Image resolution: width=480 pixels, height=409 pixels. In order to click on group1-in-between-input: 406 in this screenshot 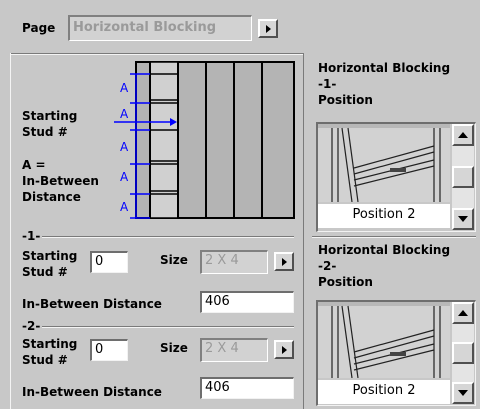, I will do `click(247, 302)`.